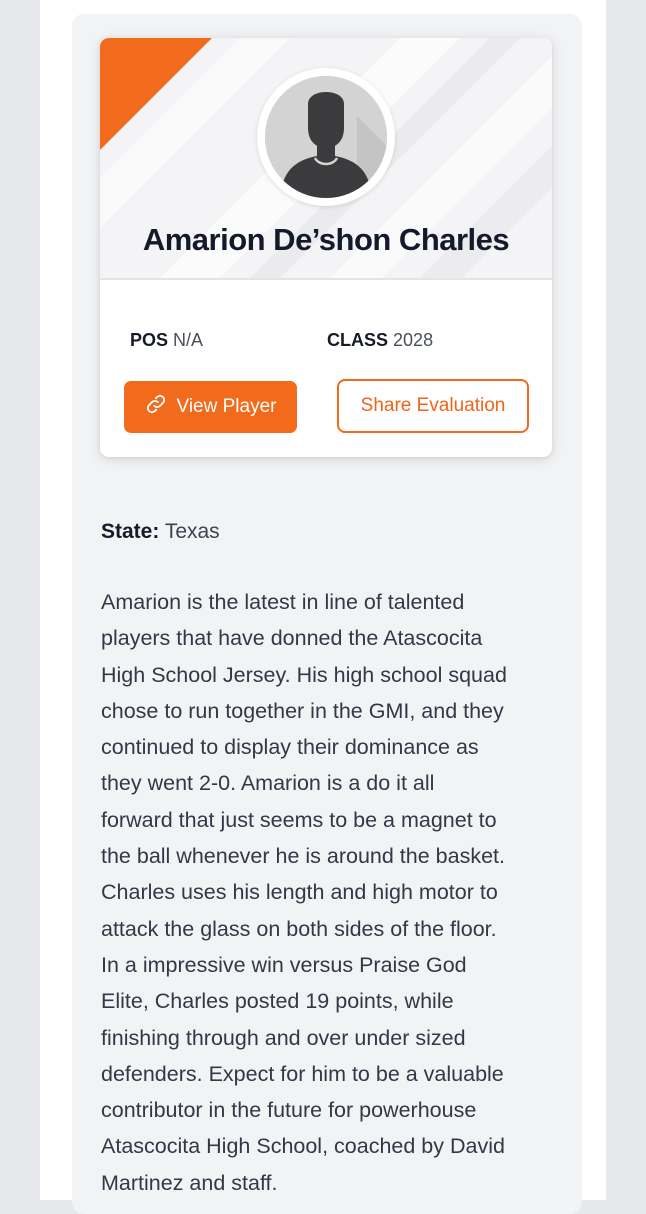 The height and width of the screenshot is (1214, 646). Describe the element at coordinates (189, 1182) in the screenshot. I see `bio-line: Martinez and staff.` at that location.